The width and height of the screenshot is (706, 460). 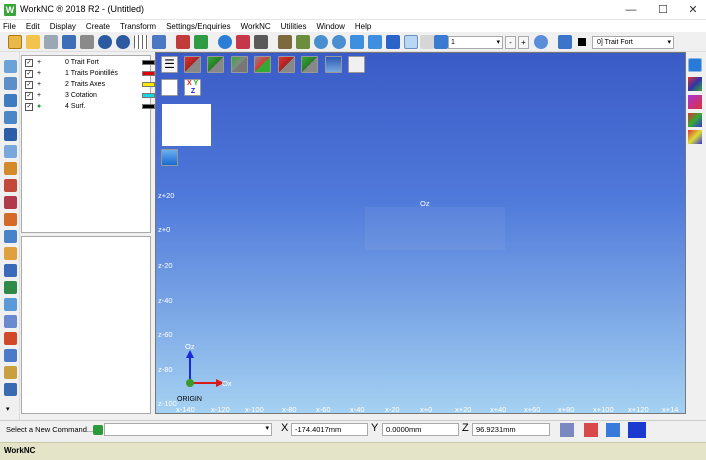 What do you see at coordinates (159, 42) in the screenshot?
I see `window-icon` at bounding box center [159, 42].